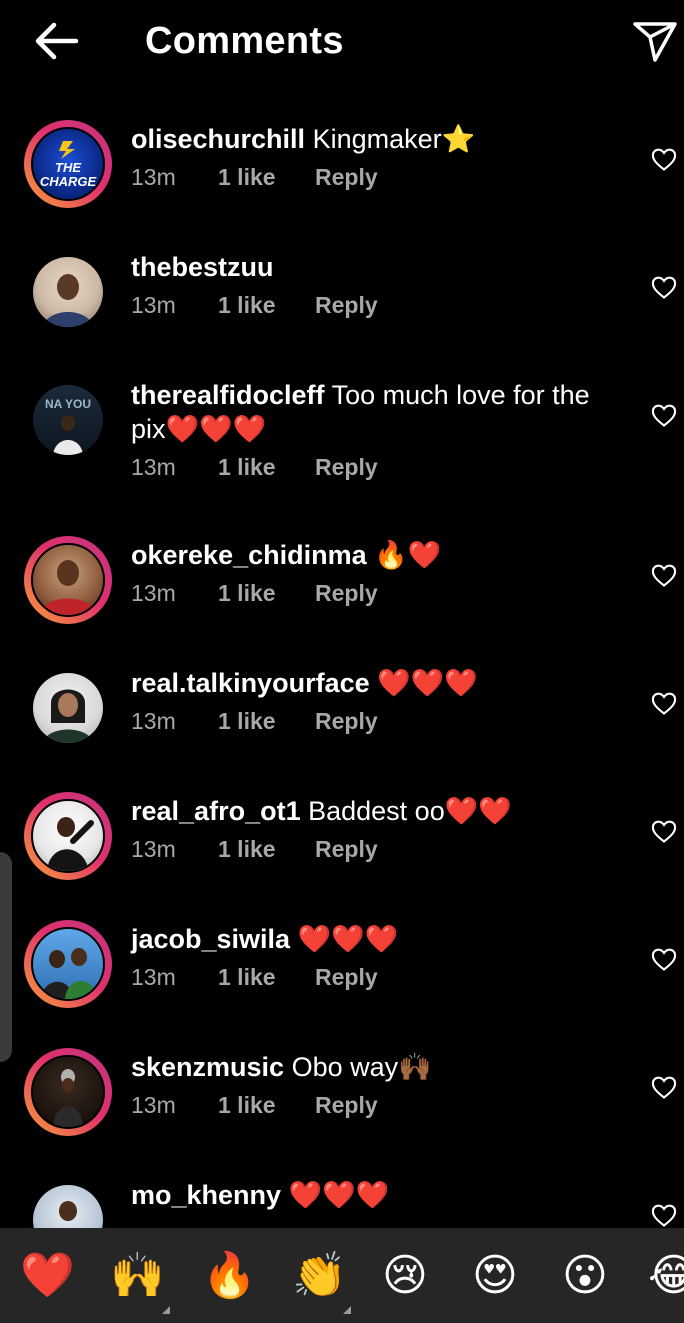 The image size is (684, 1323). Describe the element at coordinates (655, 41) in the screenshot. I see `send-direct-icon` at that location.